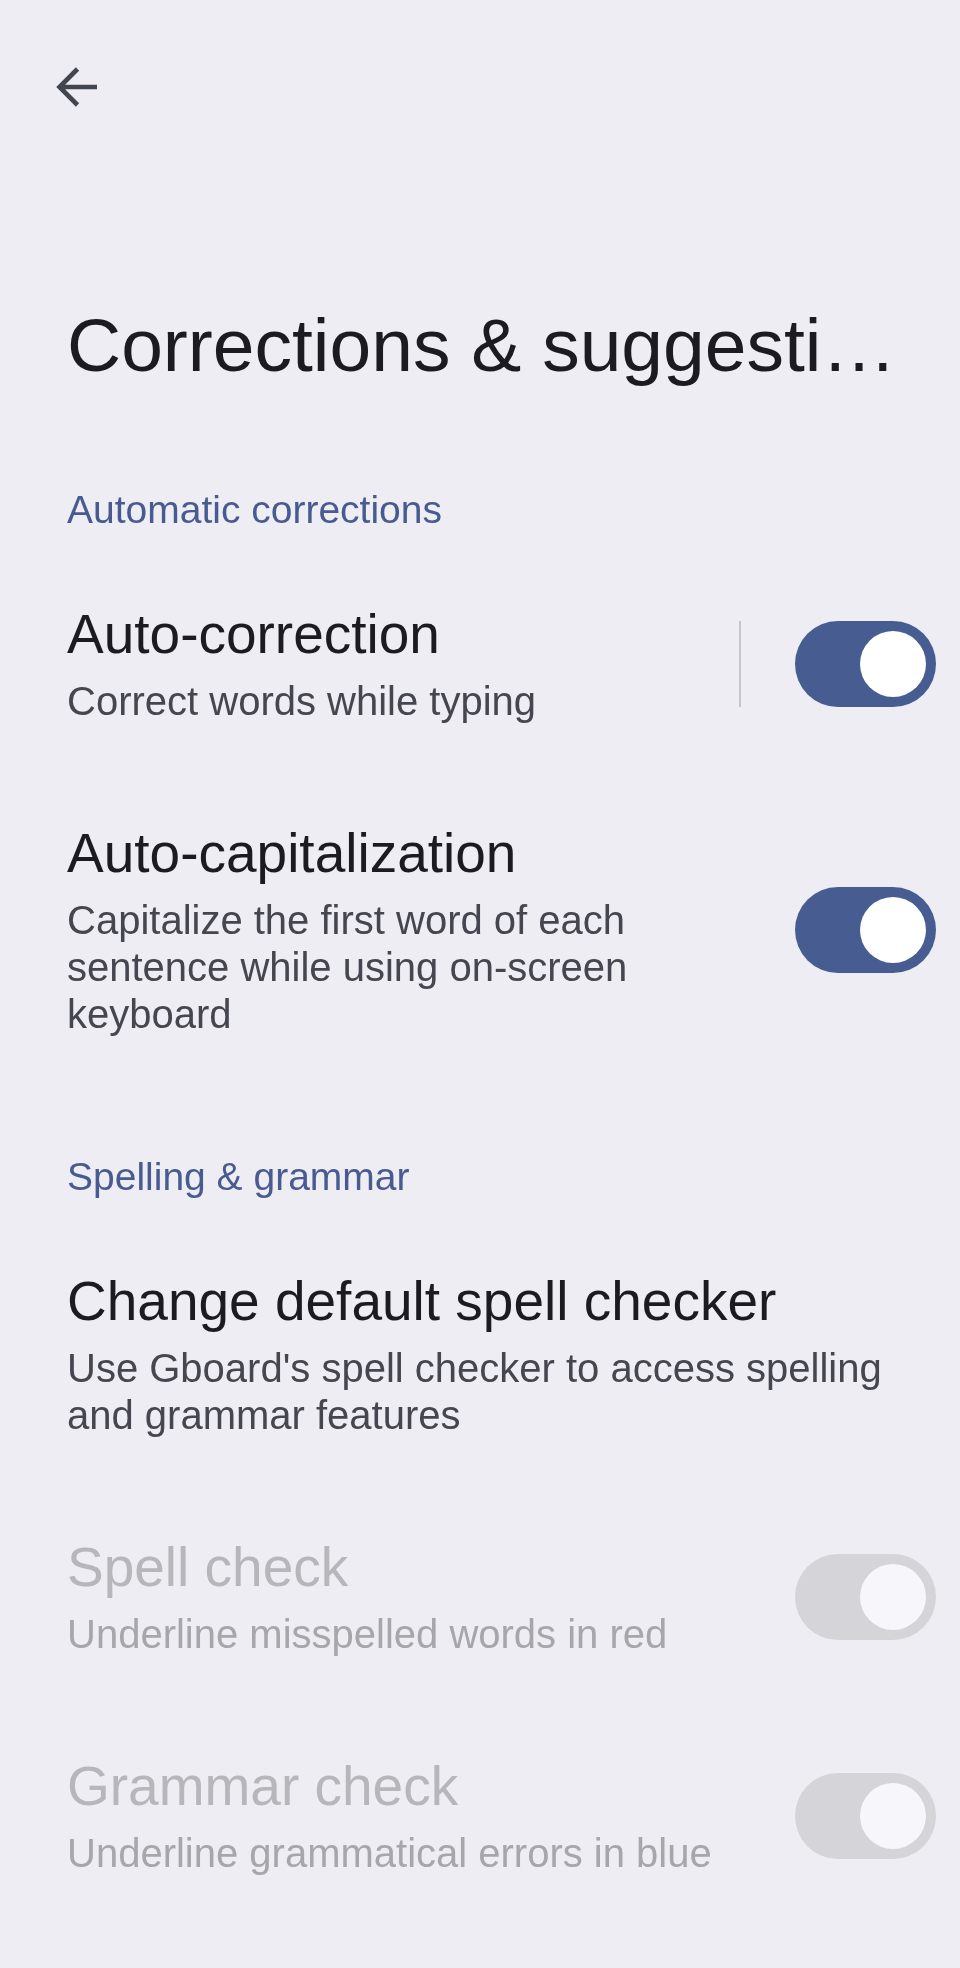  What do you see at coordinates (475, 1392) in the screenshot?
I see `setting-description: Use Gboard's spell checker to access spelling and grammar features` at bounding box center [475, 1392].